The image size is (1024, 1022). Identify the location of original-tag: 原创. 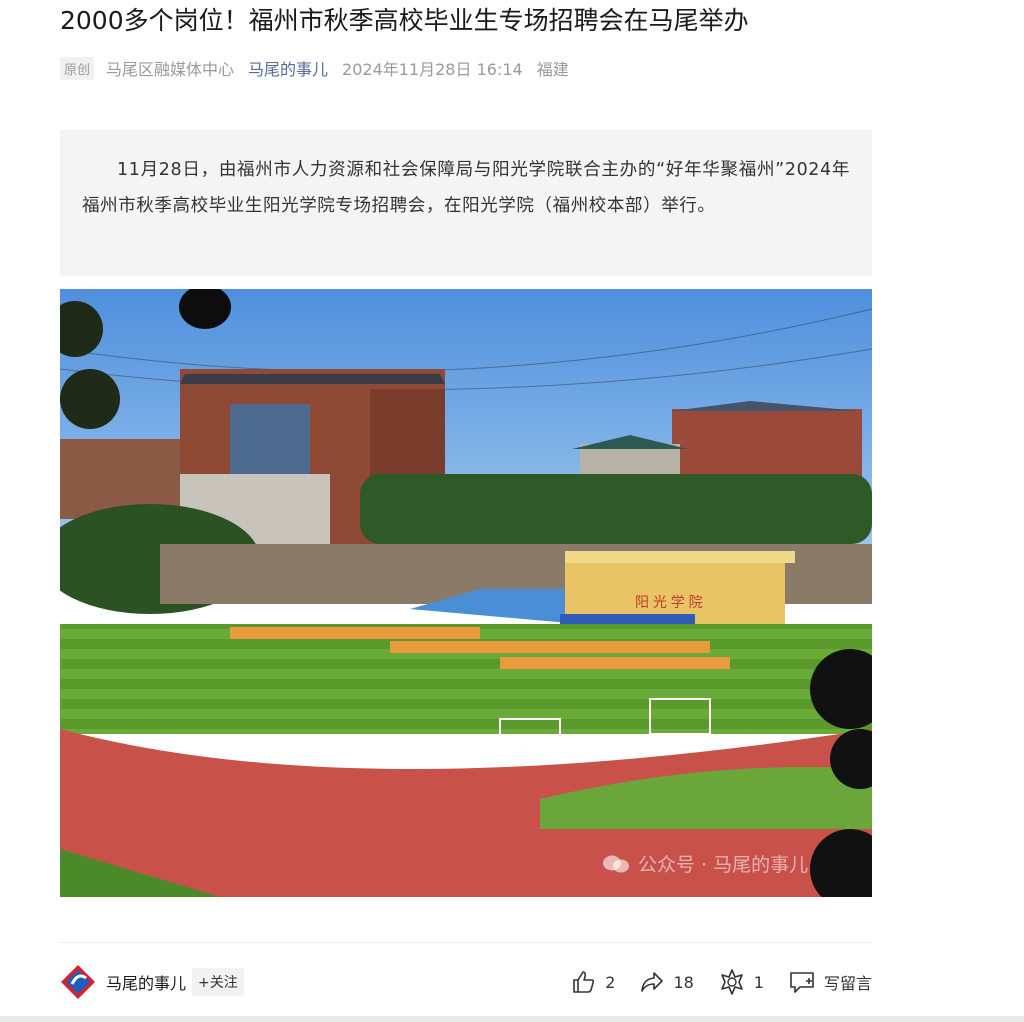
(77, 68).